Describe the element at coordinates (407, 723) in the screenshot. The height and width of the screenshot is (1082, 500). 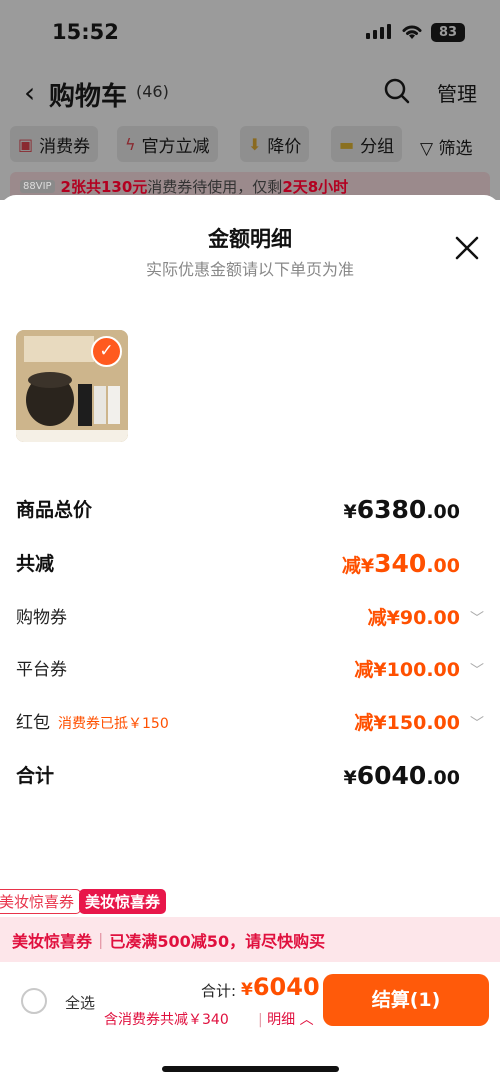
I see `red-packet-value: 减¥150.00` at that location.